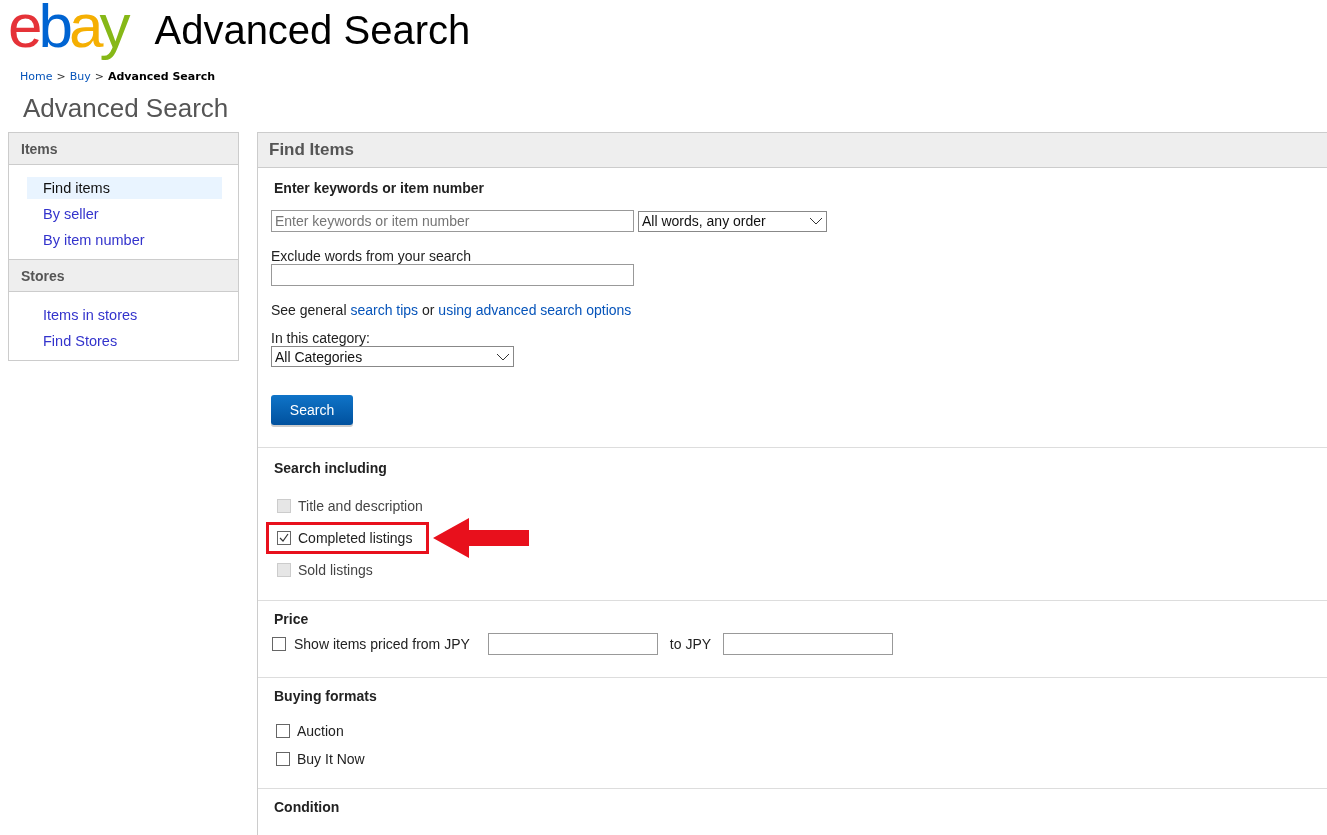  I want to click on section-heading: Price, so click(292, 619).